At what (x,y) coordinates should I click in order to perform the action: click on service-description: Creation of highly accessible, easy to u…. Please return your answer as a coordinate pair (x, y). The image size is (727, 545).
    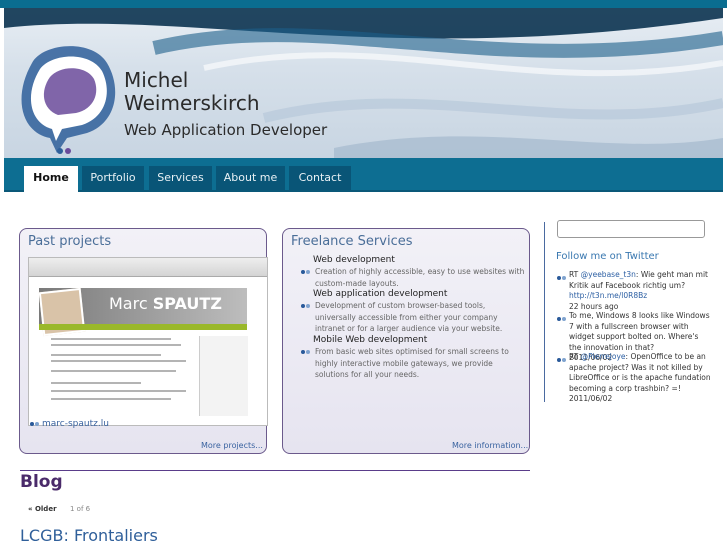
    Looking at the image, I should click on (420, 277).